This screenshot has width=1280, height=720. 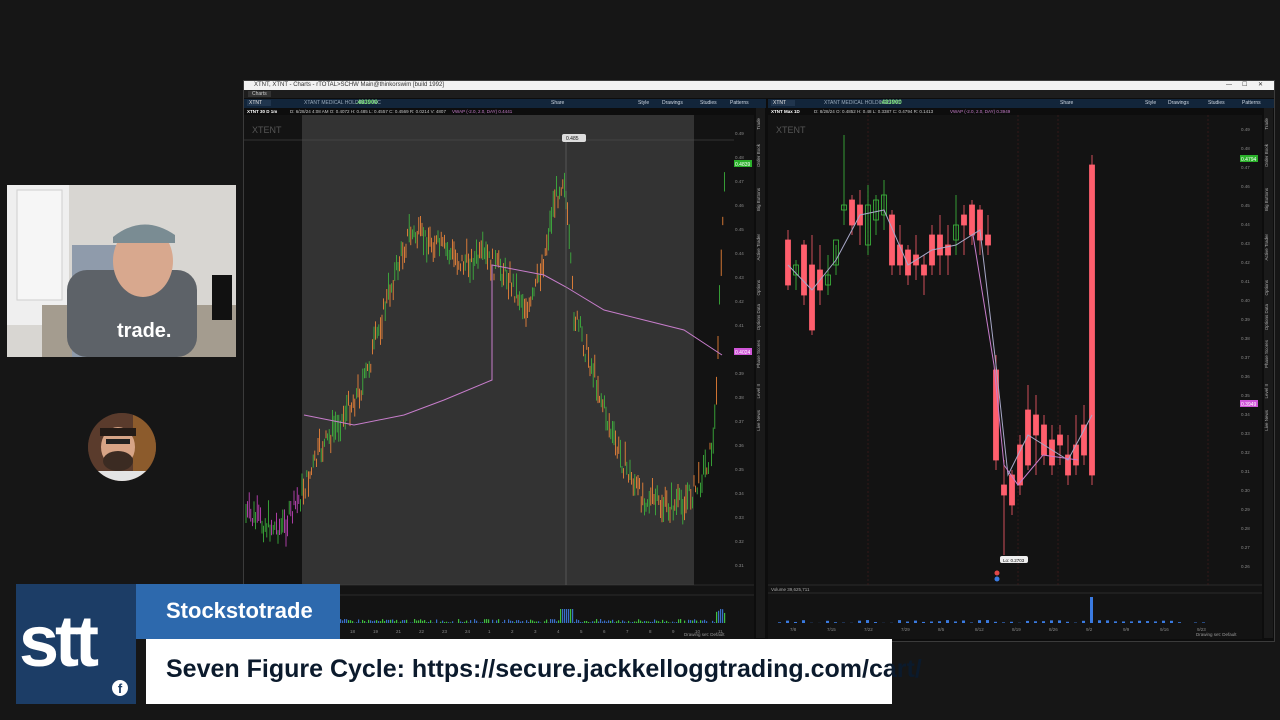 I want to click on right-current-price-tag: 0.4794, so click(x=1249, y=160).